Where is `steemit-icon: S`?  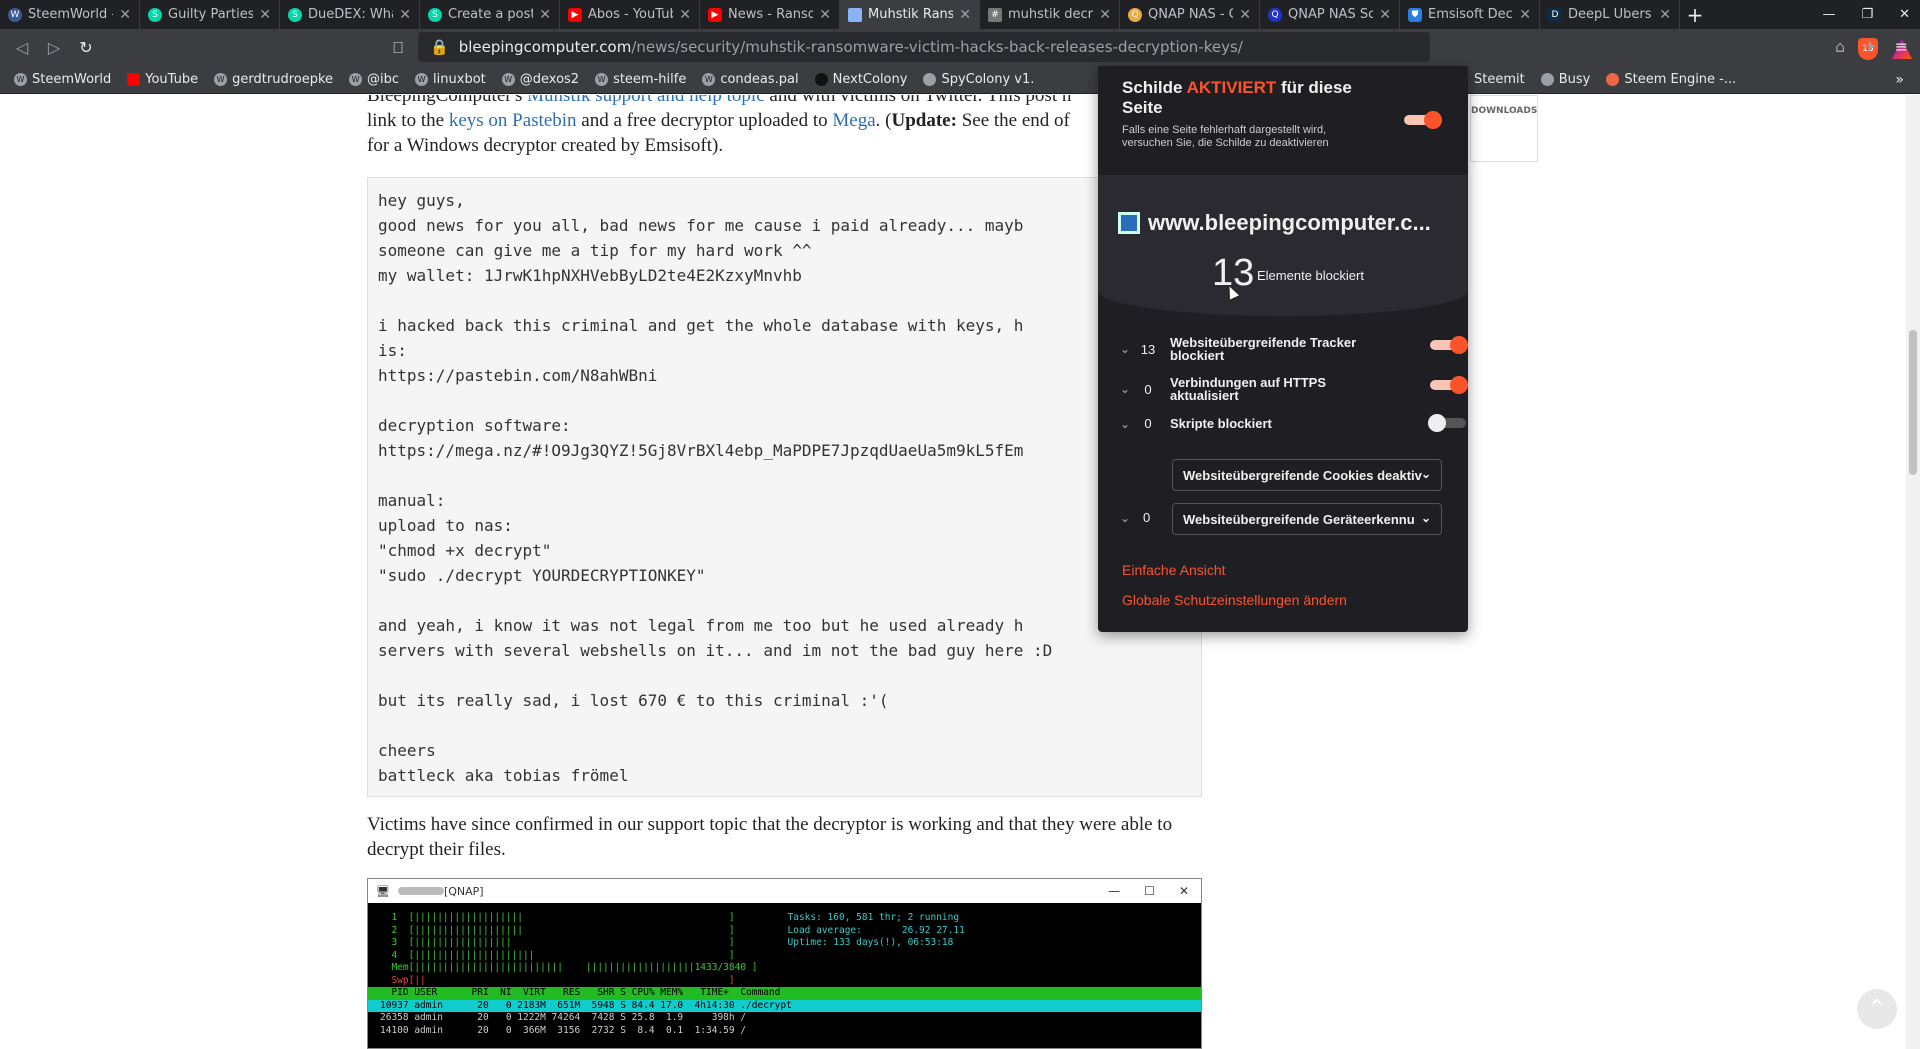
steemit-icon: S is located at coordinates (155, 14).